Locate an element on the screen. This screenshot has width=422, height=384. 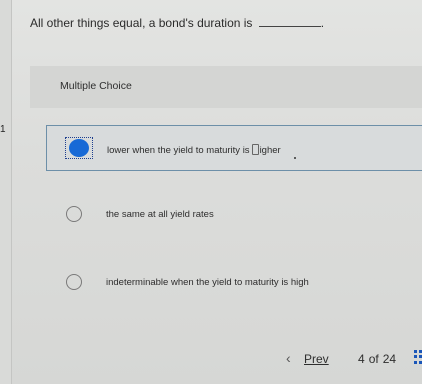
option-1-text-end: igher is located at coordinates (270, 150).